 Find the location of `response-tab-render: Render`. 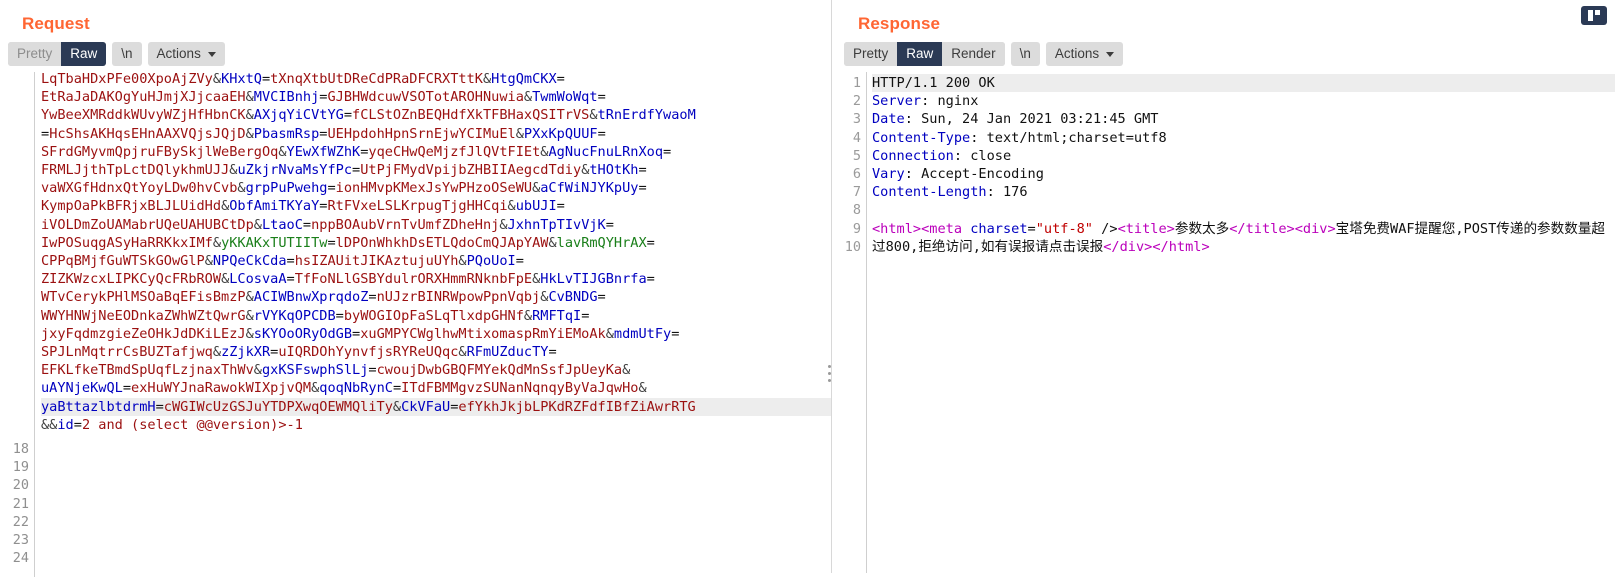

response-tab-render: Render is located at coordinates (973, 54).